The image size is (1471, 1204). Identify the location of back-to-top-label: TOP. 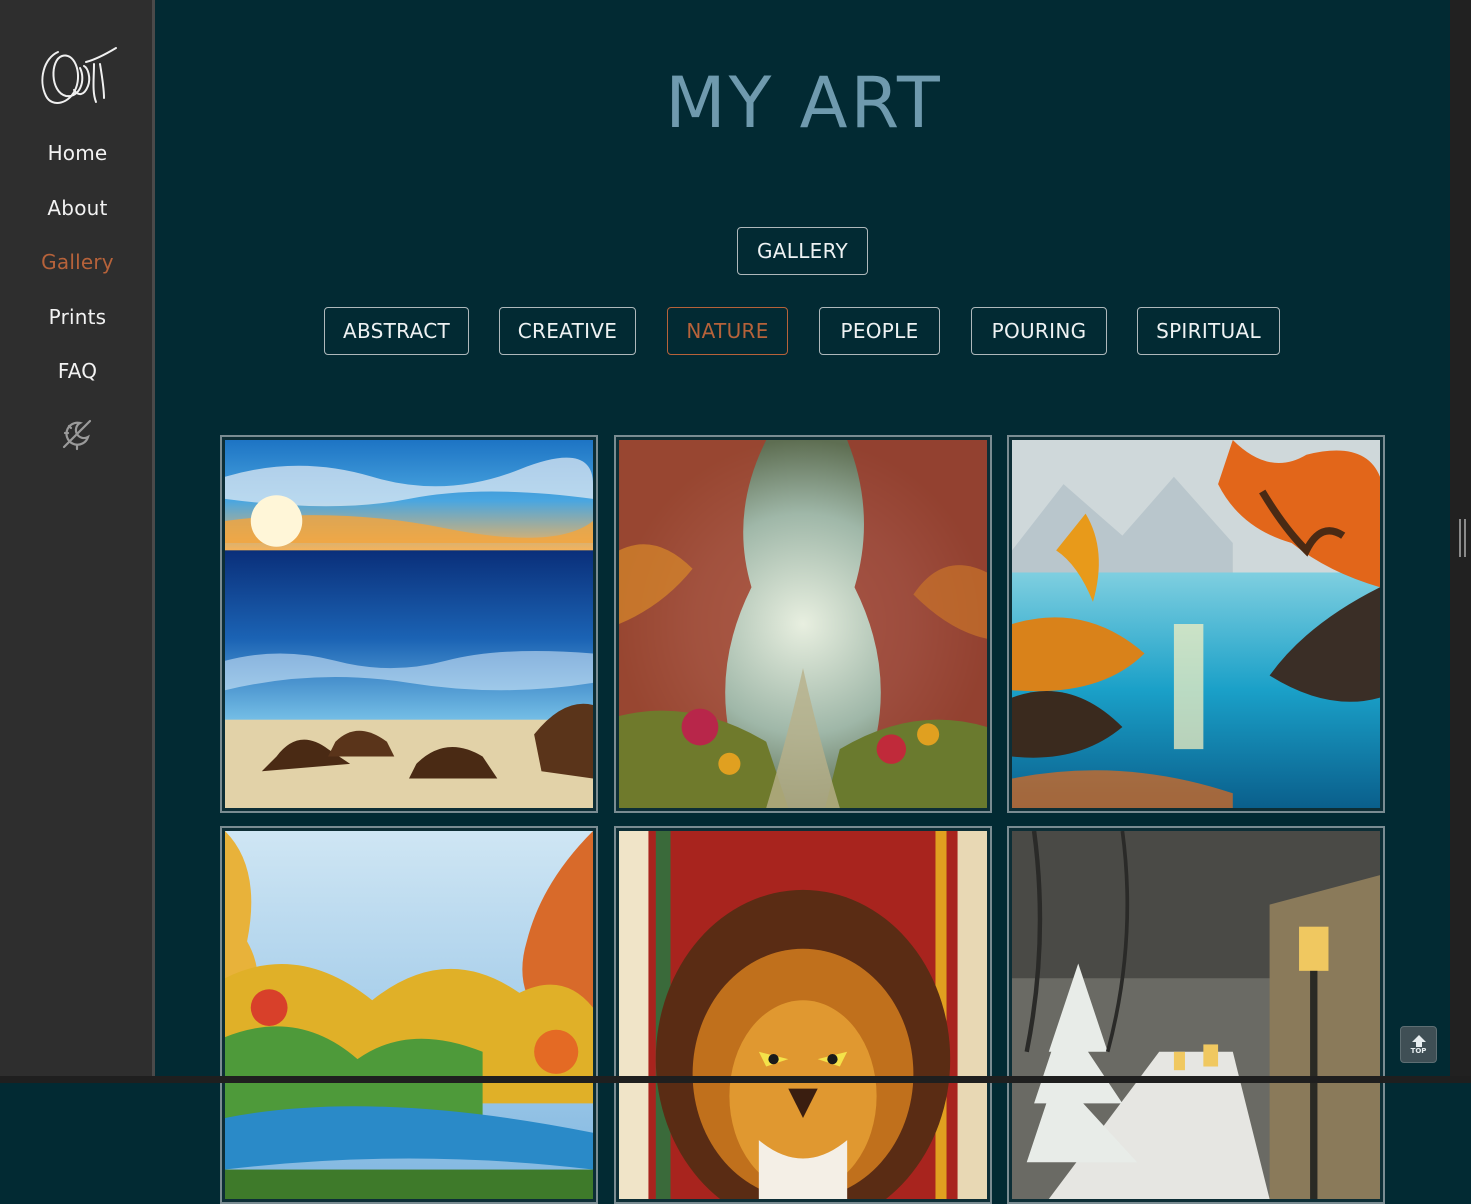
(1418, 1050).